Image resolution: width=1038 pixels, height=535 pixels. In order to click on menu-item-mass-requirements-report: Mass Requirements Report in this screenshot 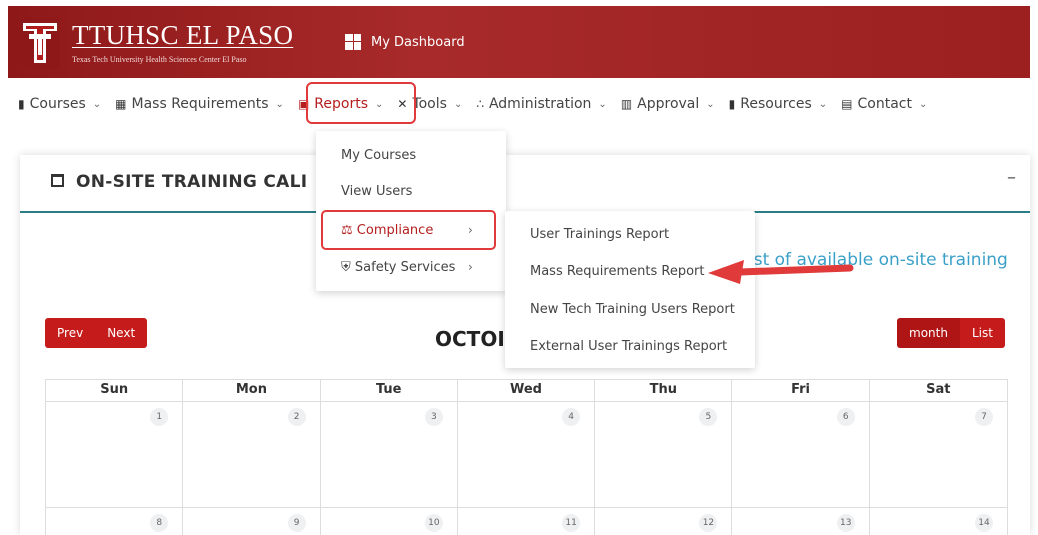, I will do `click(617, 271)`.